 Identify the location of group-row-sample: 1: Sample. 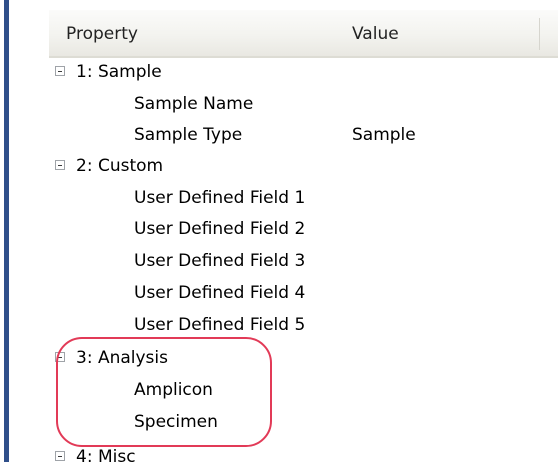
(303, 72).